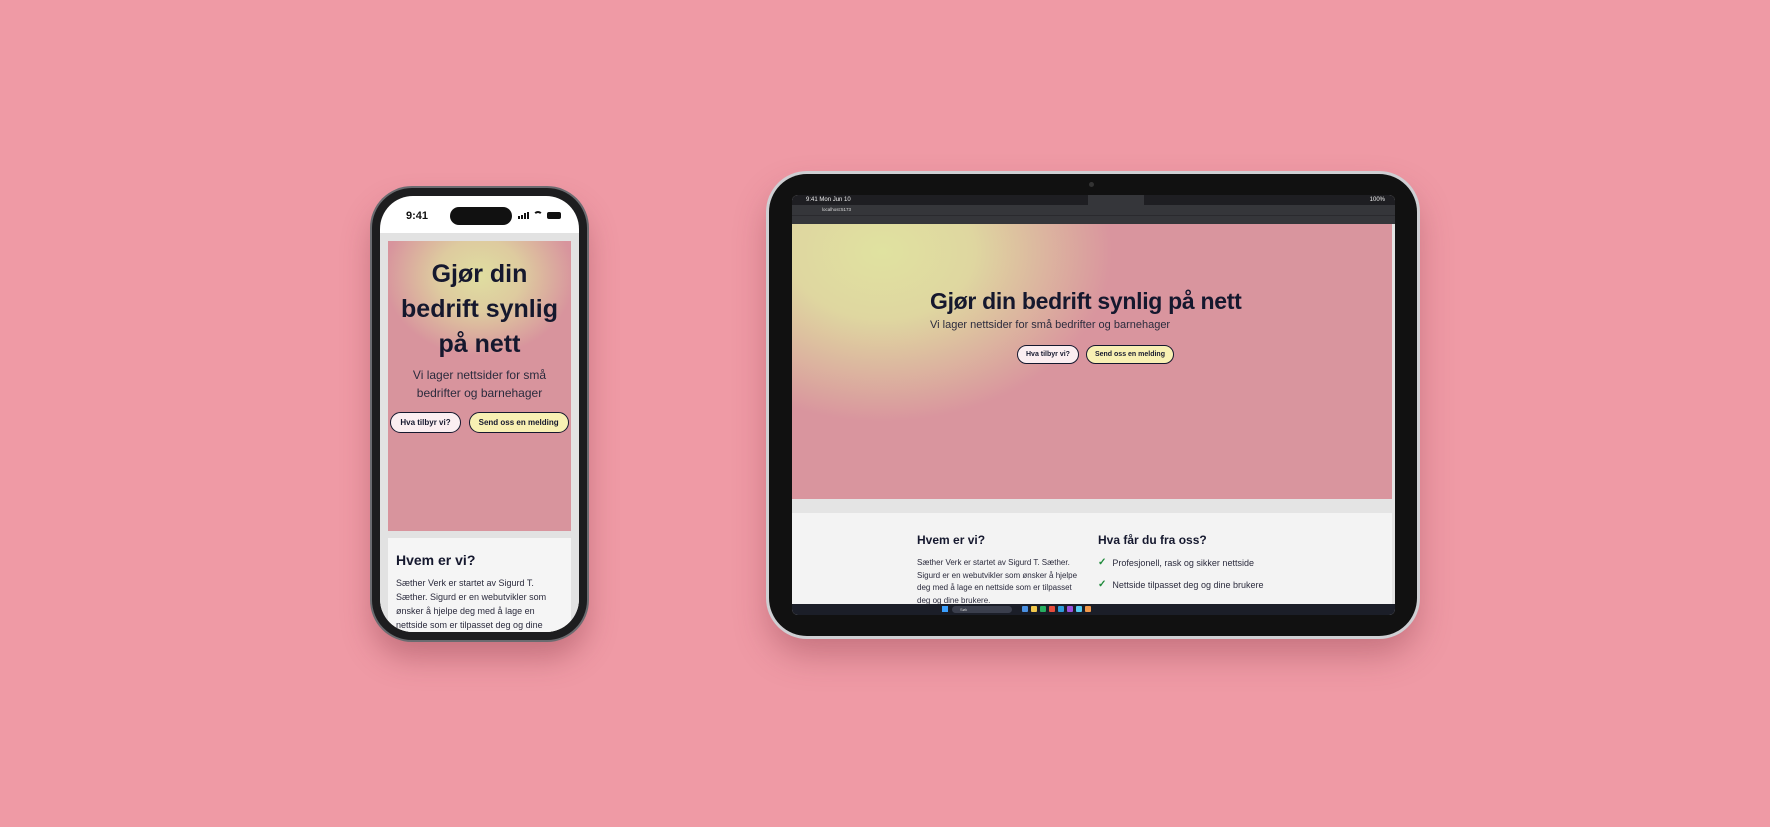 The image size is (1770, 827). What do you see at coordinates (945, 609) in the screenshot?
I see `windows-start-icon` at bounding box center [945, 609].